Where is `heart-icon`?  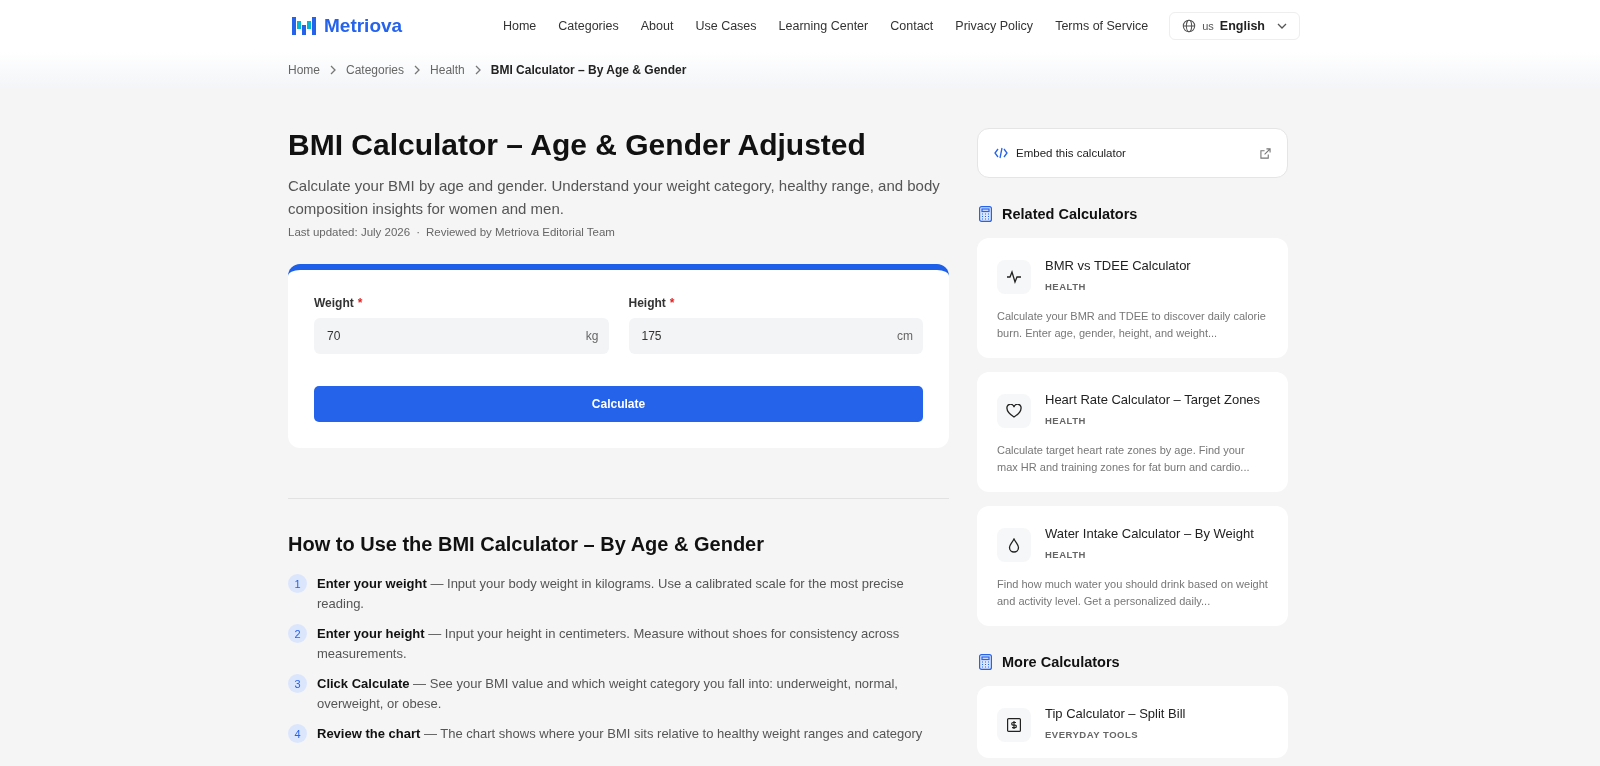
heart-icon is located at coordinates (1014, 411).